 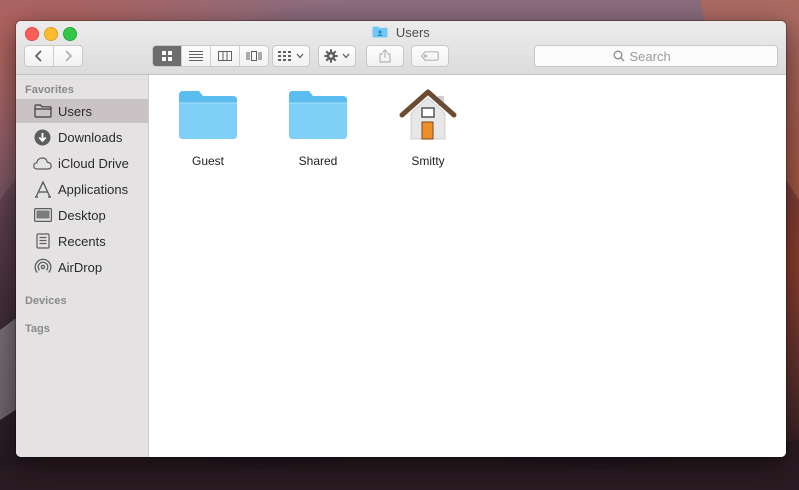 I want to click on airdrop-icon, so click(x=42, y=265).